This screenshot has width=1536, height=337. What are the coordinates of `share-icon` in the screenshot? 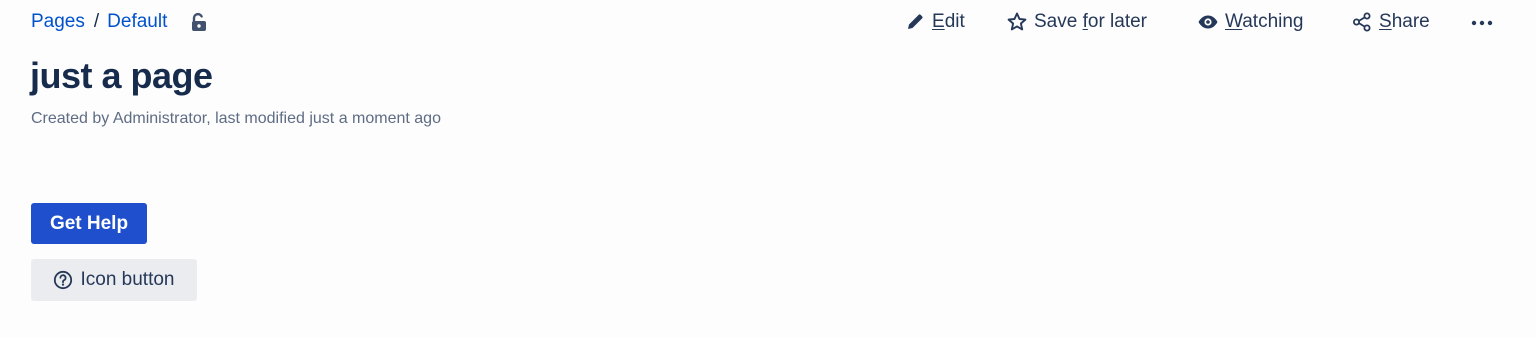 It's located at (1362, 22).